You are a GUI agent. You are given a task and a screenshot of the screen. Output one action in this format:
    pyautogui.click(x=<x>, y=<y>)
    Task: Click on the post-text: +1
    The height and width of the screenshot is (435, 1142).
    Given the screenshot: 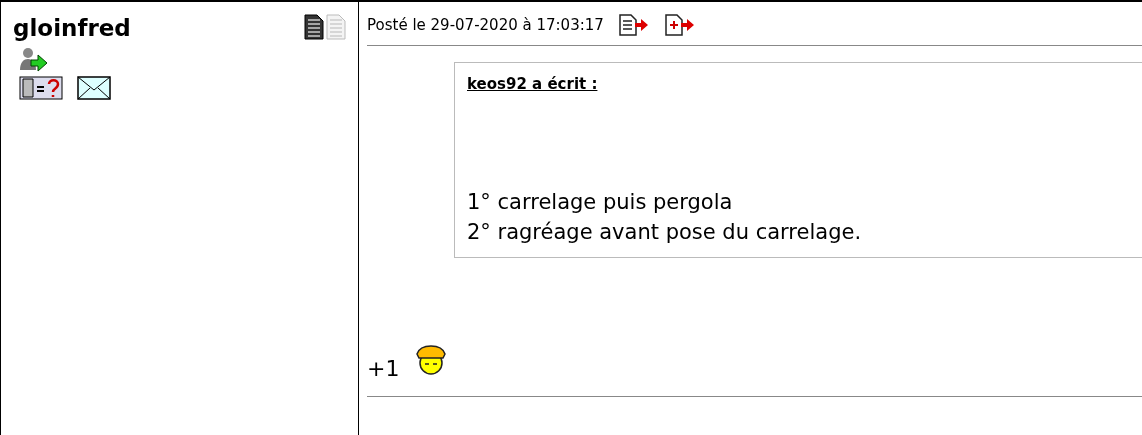 What is the action you would take?
    pyautogui.click(x=383, y=368)
    